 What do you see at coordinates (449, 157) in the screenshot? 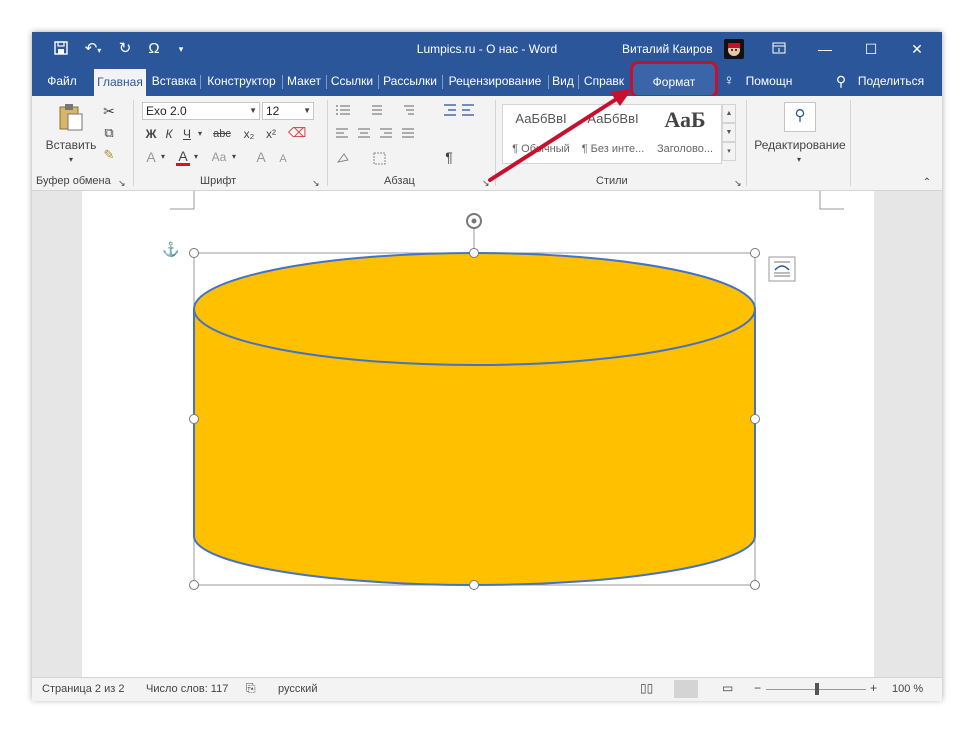
I see `pilcrow-button: ¶` at bounding box center [449, 157].